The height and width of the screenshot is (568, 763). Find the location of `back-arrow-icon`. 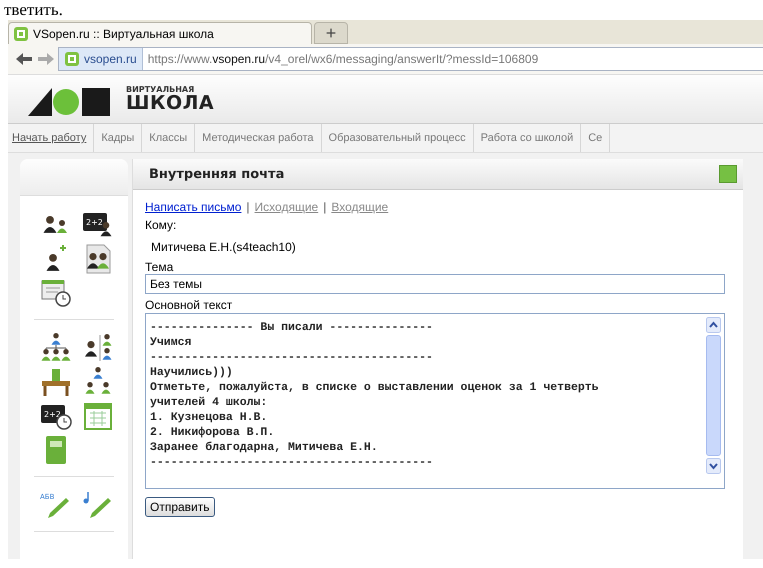

back-arrow-icon is located at coordinates (24, 59).